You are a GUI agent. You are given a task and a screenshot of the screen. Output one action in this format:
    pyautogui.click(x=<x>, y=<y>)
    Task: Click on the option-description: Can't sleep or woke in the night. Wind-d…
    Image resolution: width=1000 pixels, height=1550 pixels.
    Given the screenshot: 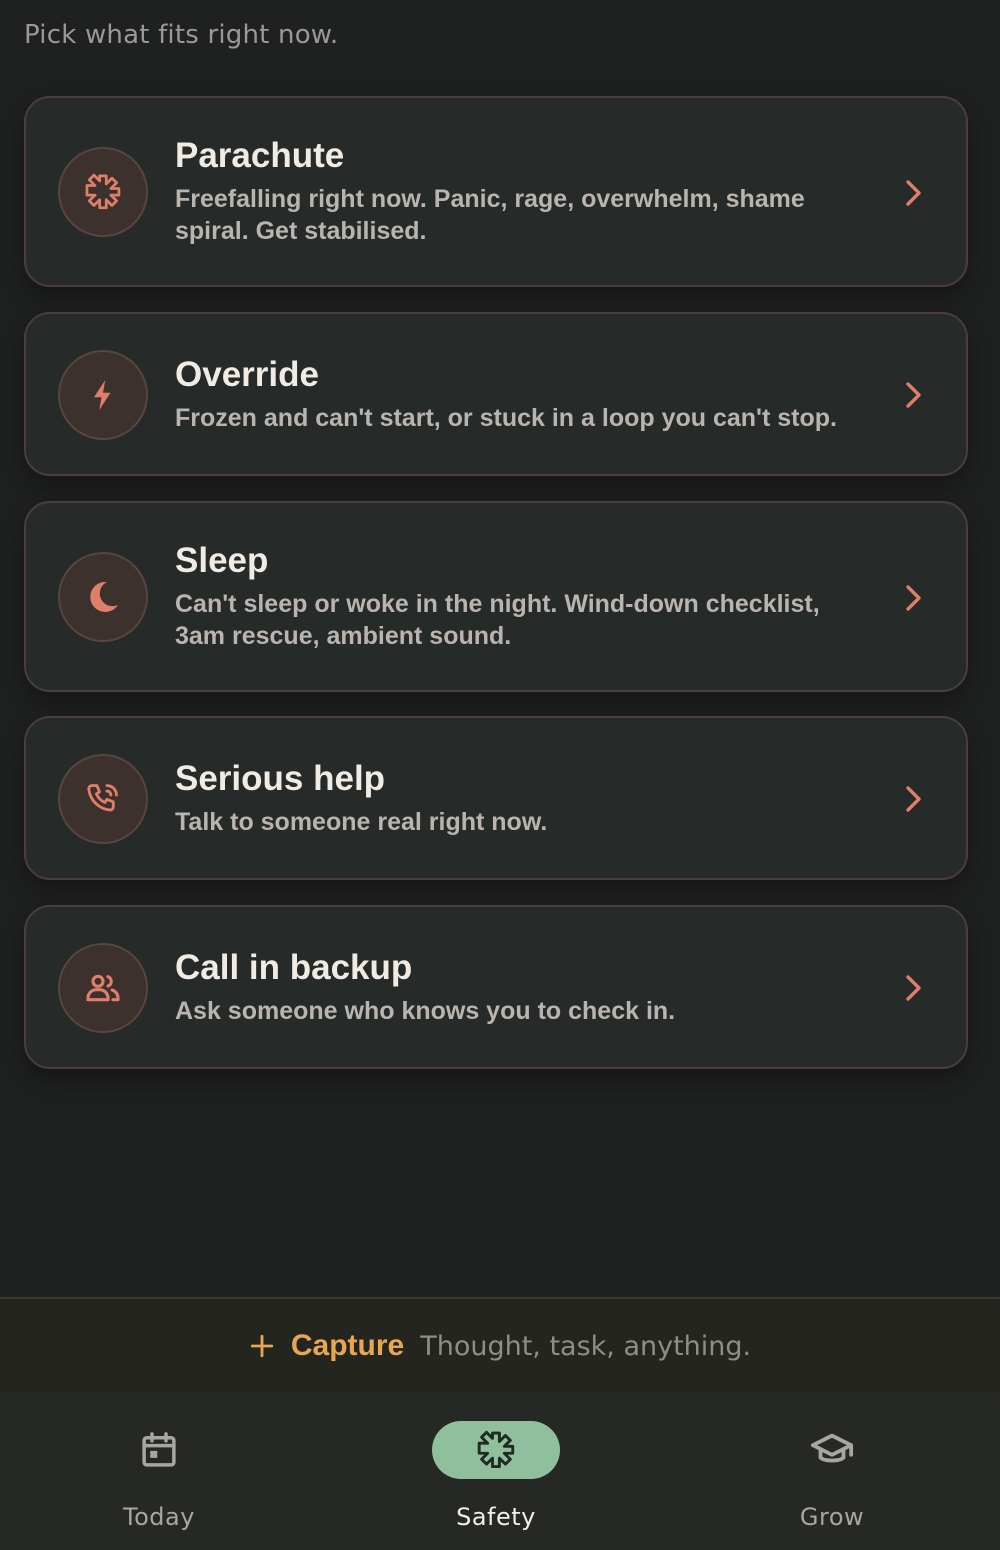 What is the action you would take?
    pyautogui.click(x=497, y=620)
    